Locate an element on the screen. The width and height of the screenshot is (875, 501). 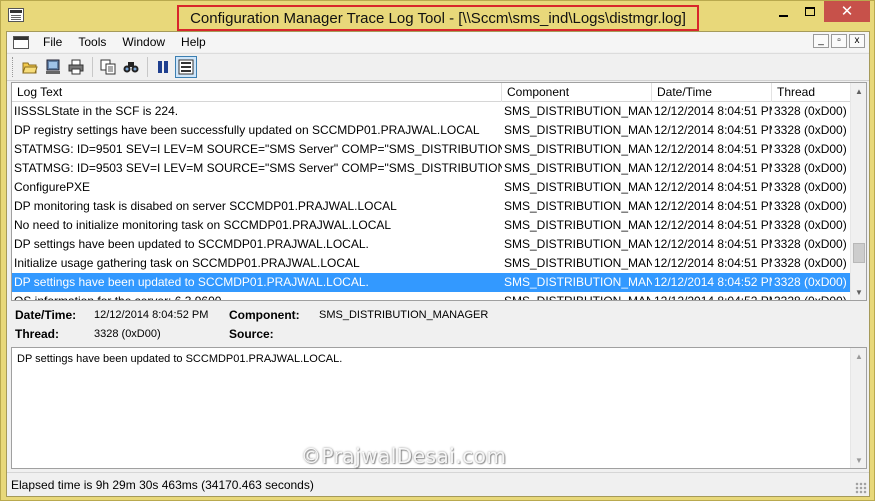
message-scroll-down-icon: ▼ is located at coordinates (859, 460).